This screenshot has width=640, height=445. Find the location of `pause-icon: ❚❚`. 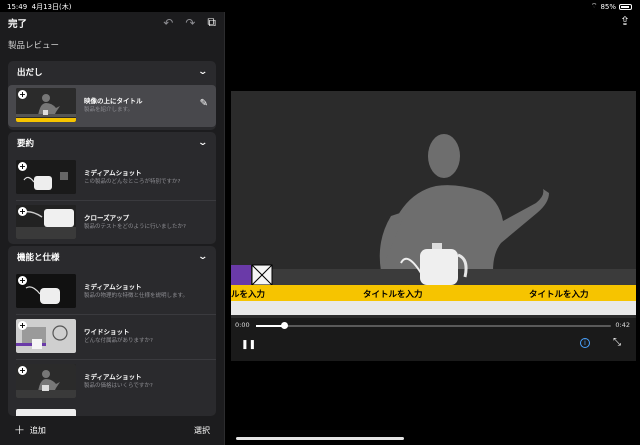

pause-icon: ❚❚ is located at coordinates (248, 345).